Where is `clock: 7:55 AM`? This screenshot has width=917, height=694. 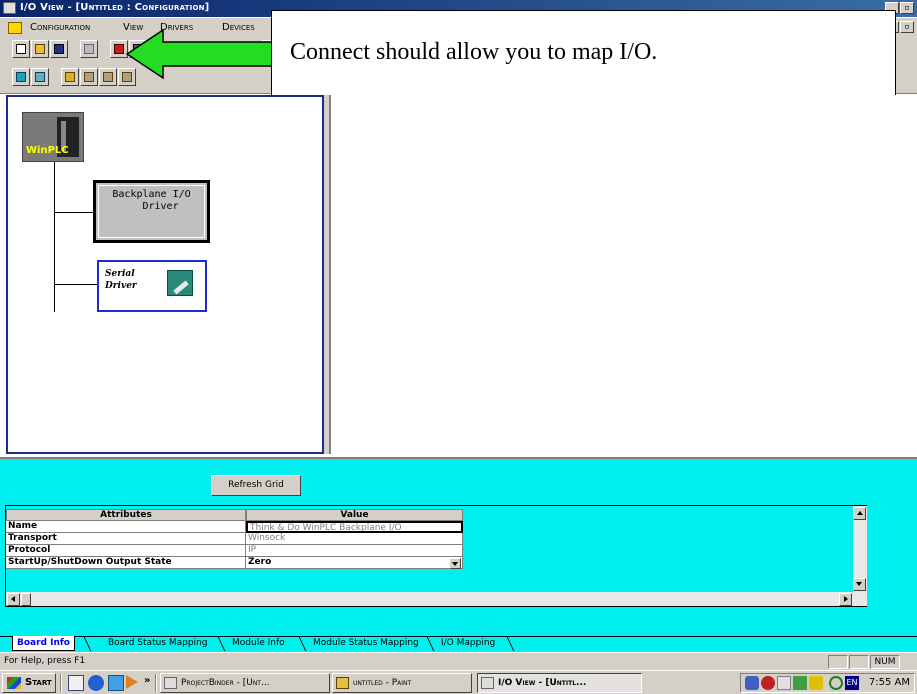 clock: 7:55 AM is located at coordinates (889, 682).